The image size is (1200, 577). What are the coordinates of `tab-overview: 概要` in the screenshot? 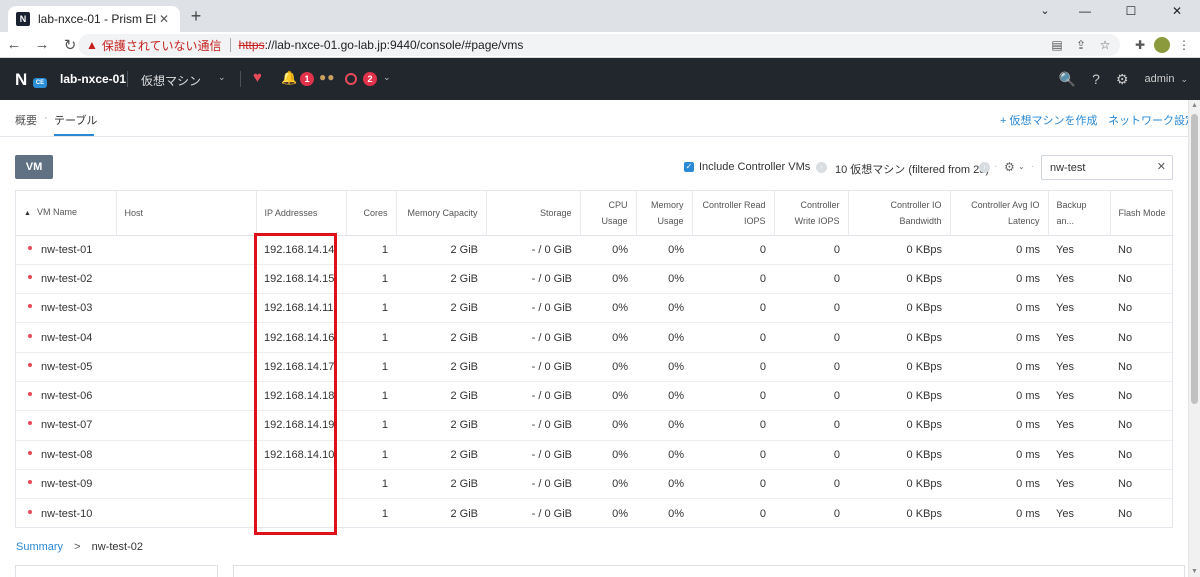 It's located at (26, 120).